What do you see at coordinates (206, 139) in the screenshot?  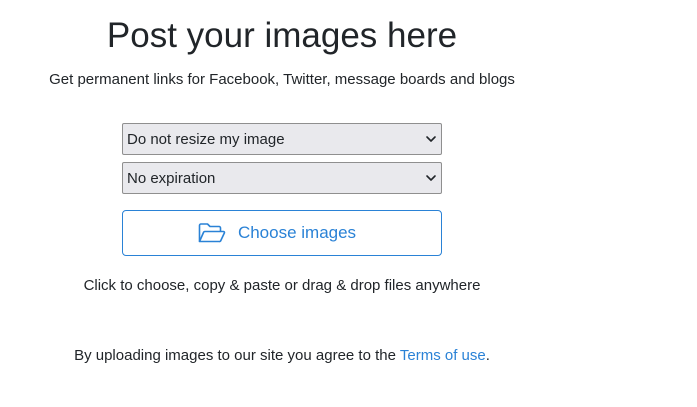 I see `resize-select-value: Do not resize my image` at bounding box center [206, 139].